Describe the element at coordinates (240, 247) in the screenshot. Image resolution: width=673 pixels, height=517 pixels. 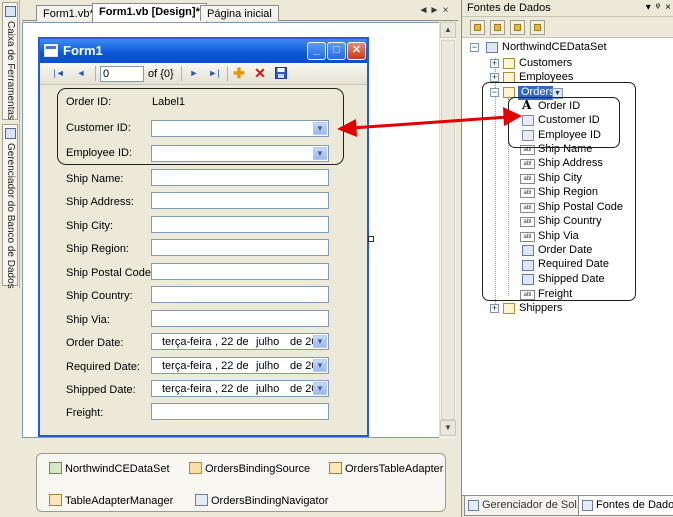
I see `ship-region-input` at that location.